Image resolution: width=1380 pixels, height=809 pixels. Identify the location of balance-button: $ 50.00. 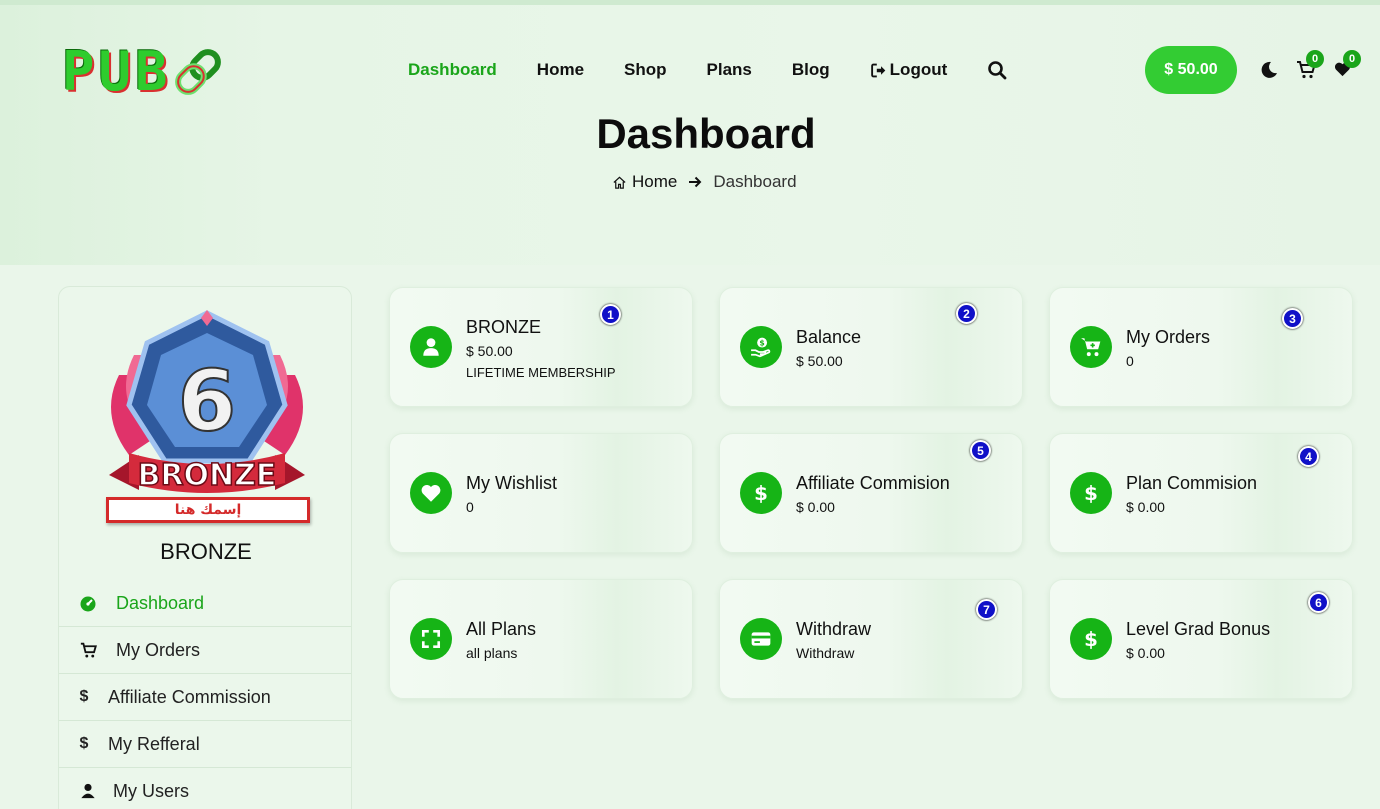
(1191, 70).